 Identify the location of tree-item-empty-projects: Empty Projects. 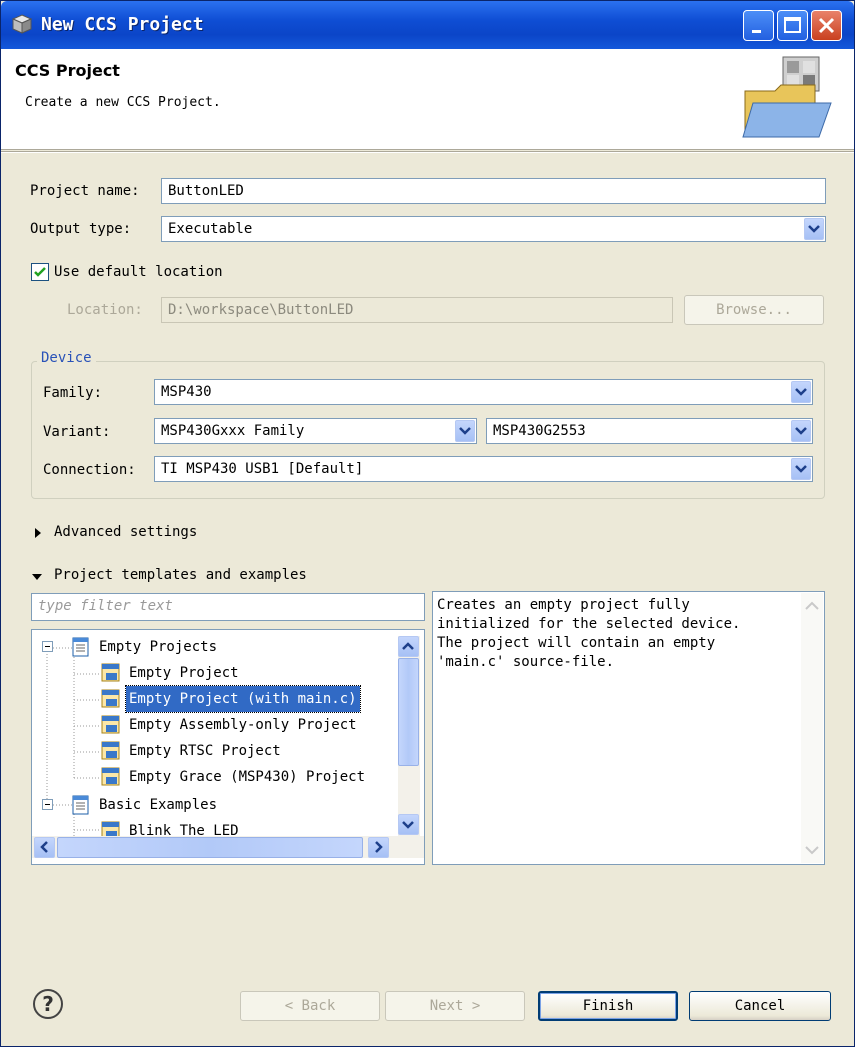
(215, 647).